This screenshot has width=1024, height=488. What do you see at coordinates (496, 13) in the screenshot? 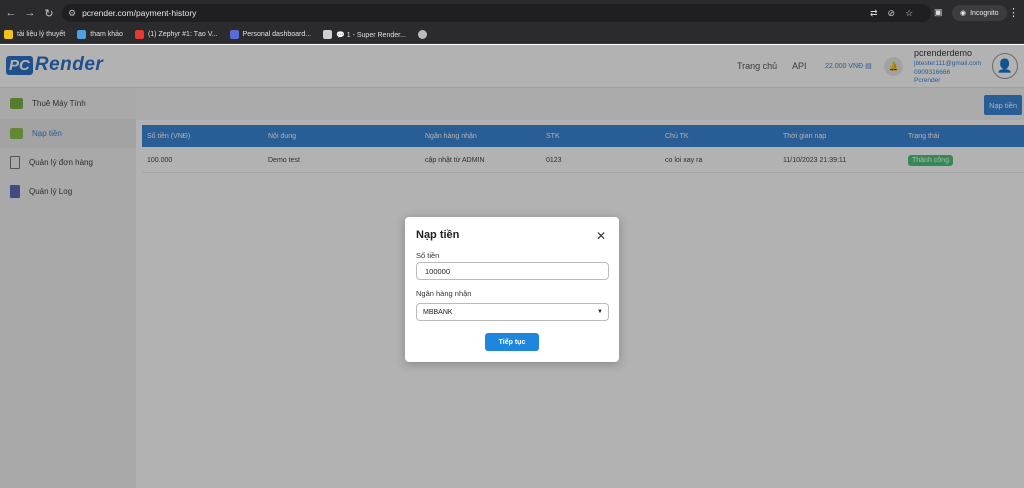
I see `address-bar: ⚙ pcrender.com/payment-history` at bounding box center [496, 13].